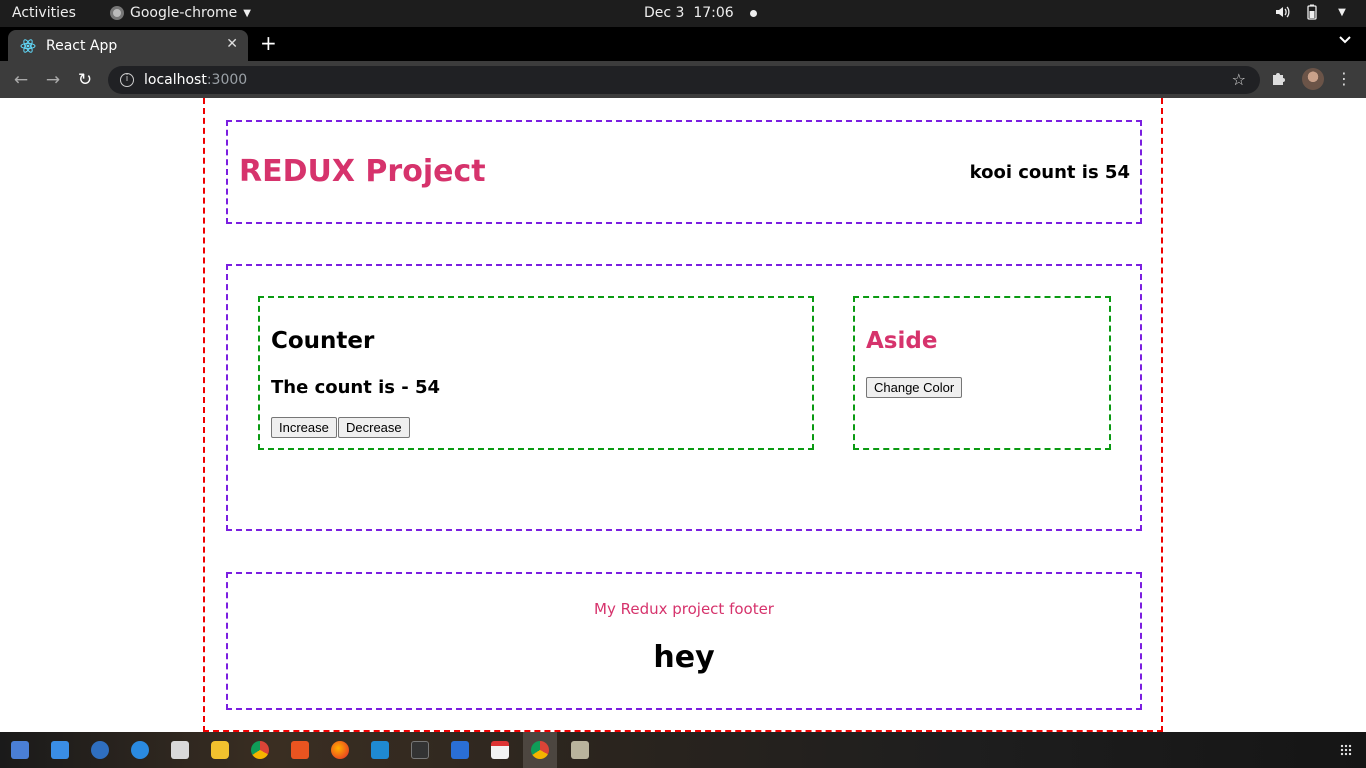  Describe the element at coordinates (684, 172) in the screenshot. I see `header-section: REDUX Project kooi count is 54` at that location.